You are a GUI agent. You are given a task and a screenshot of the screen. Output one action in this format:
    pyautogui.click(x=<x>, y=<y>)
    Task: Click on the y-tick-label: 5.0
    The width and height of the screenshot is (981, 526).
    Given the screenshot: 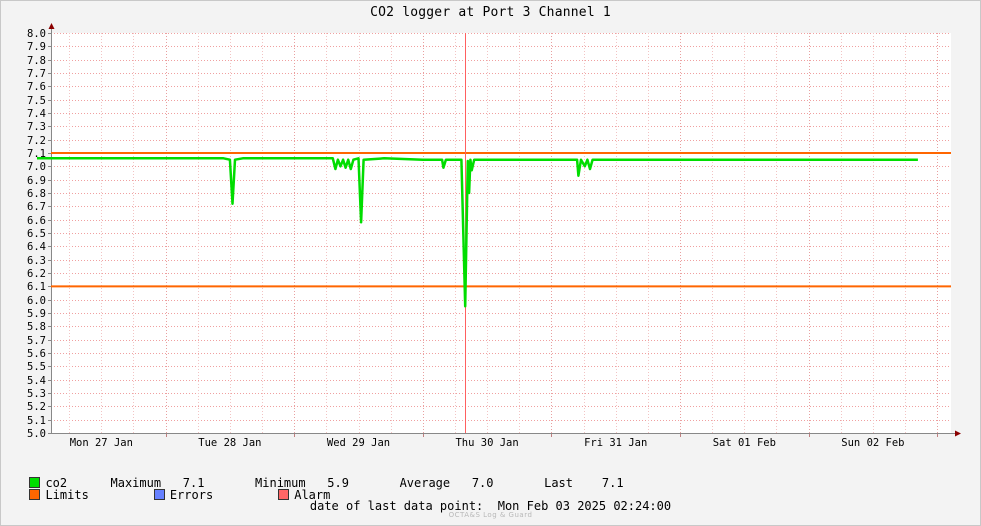 What is the action you would take?
    pyautogui.click(x=36, y=434)
    